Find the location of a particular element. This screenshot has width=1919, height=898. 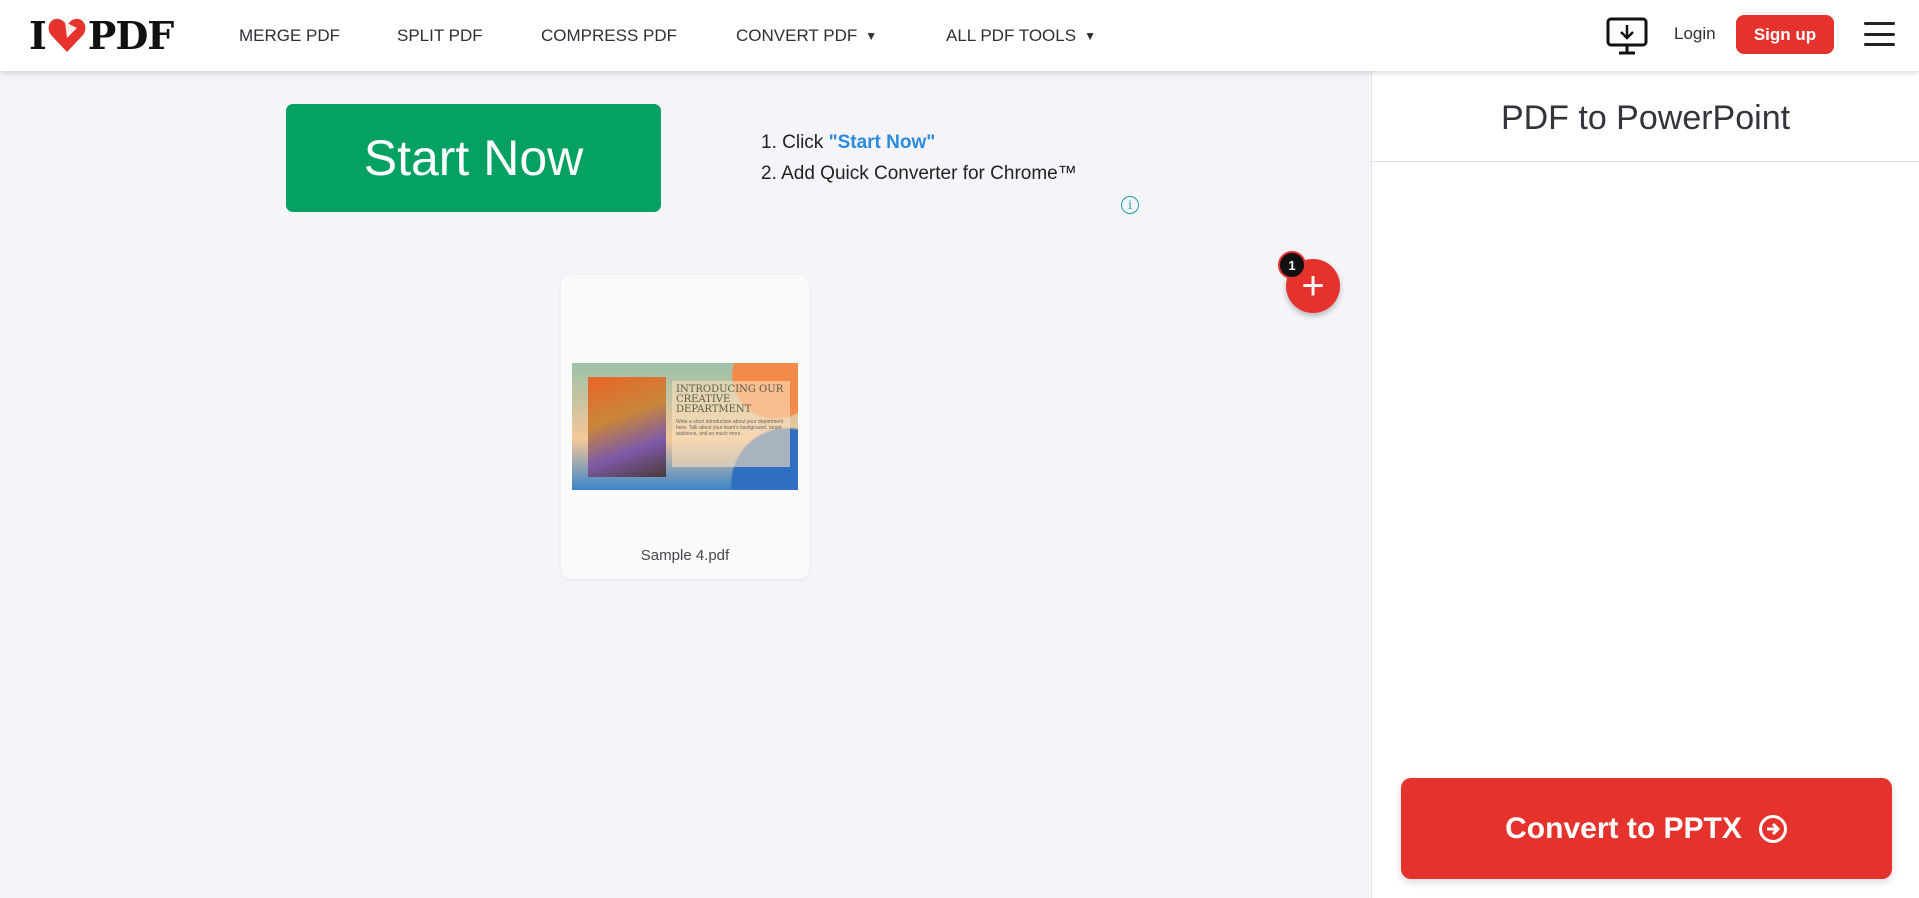

nav-convert-pdf: CONVERT PDF ▼ is located at coordinates (806, 35).